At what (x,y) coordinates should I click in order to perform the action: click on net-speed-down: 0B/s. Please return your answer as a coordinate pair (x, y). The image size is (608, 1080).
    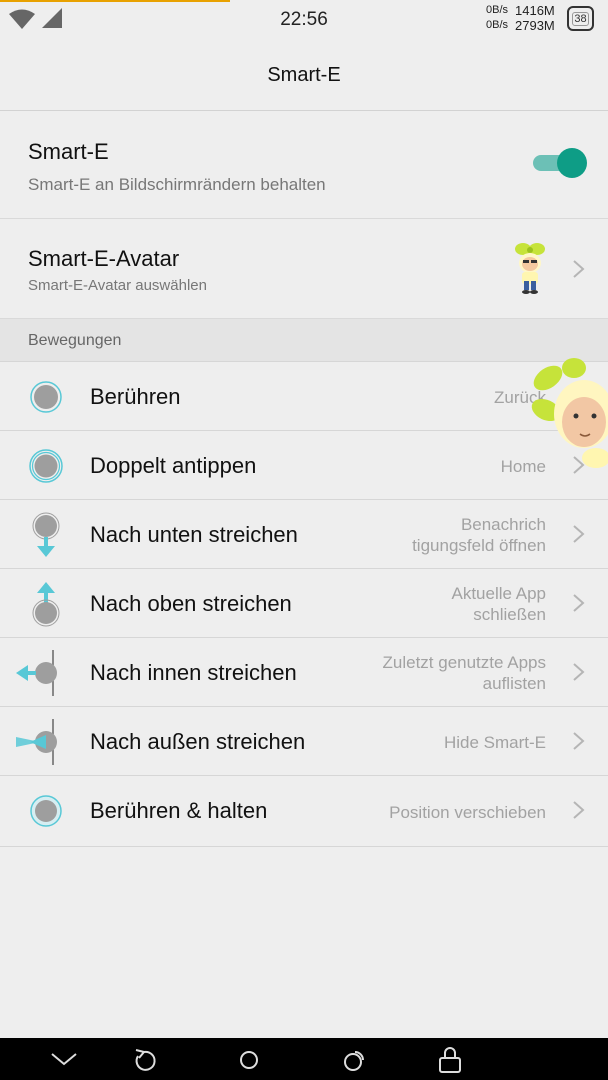
    Looking at the image, I should click on (497, 25).